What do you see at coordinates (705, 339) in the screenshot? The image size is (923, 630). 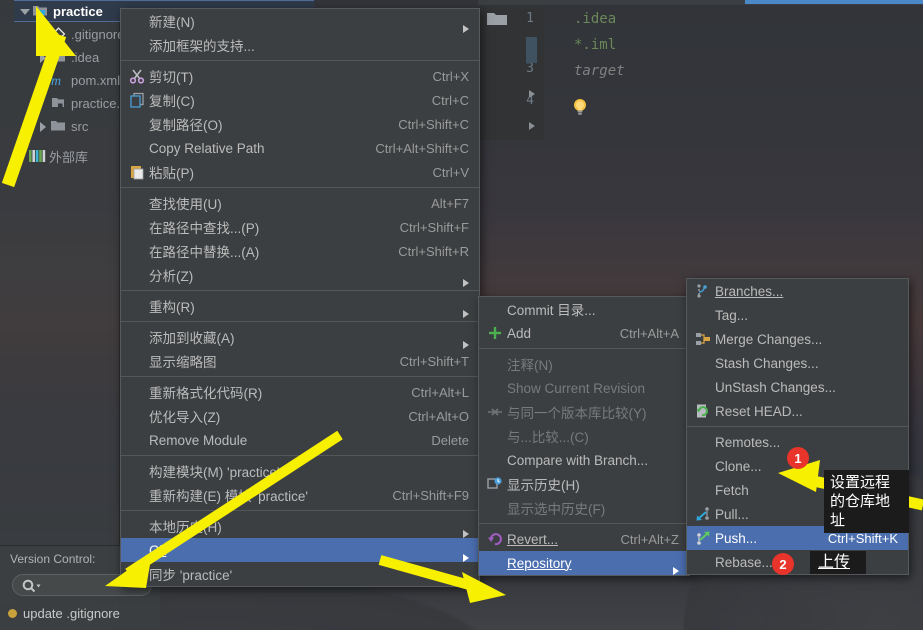 I see `merge-icon` at bounding box center [705, 339].